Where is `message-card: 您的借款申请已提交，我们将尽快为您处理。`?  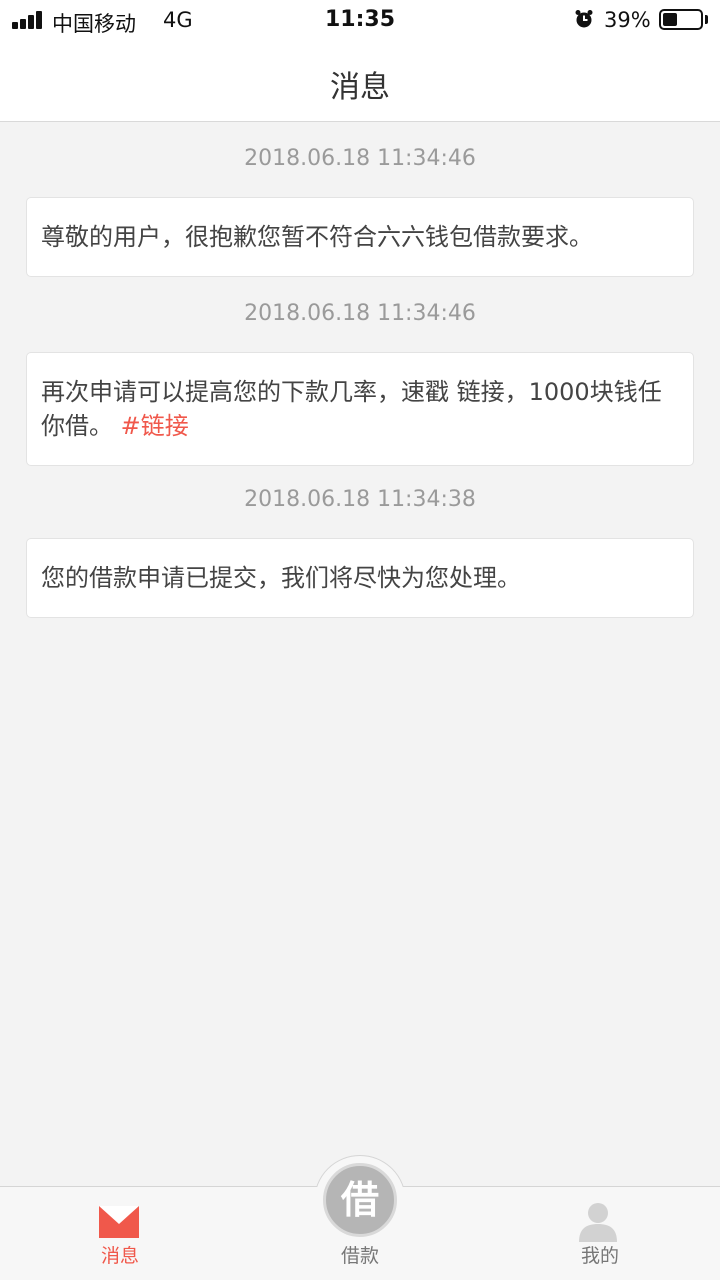 message-card: 您的借款申请已提交，我们将尽快为您处理。 is located at coordinates (360, 578).